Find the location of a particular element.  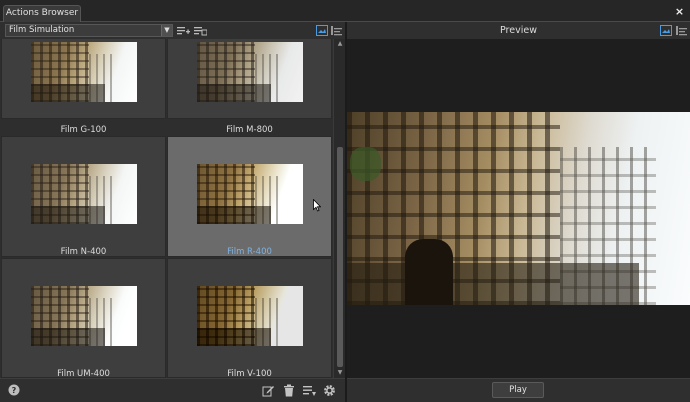

action-item-film-g-100: Film G-100 is located at coordinates (83, 87).